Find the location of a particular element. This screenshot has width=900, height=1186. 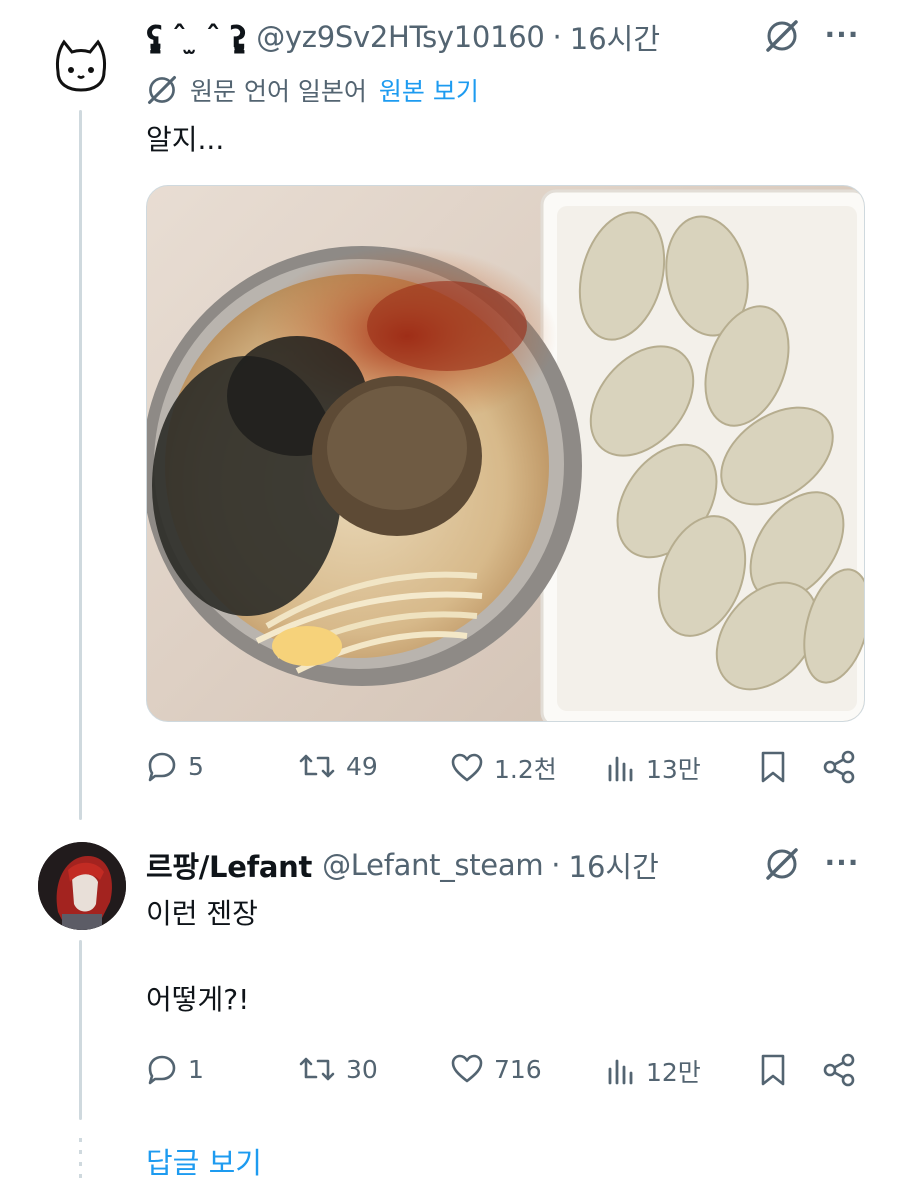

views-button: 13만 is located at coordinates (653, 768).